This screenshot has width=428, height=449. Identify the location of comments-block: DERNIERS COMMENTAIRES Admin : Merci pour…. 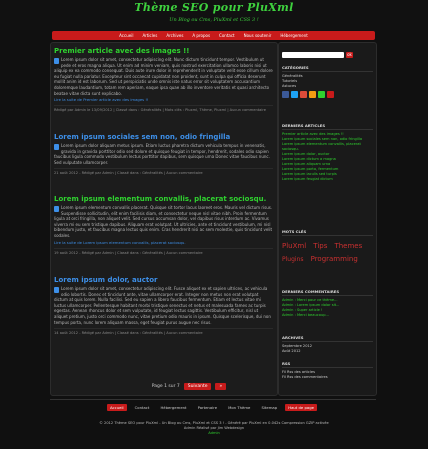
(327, 303).